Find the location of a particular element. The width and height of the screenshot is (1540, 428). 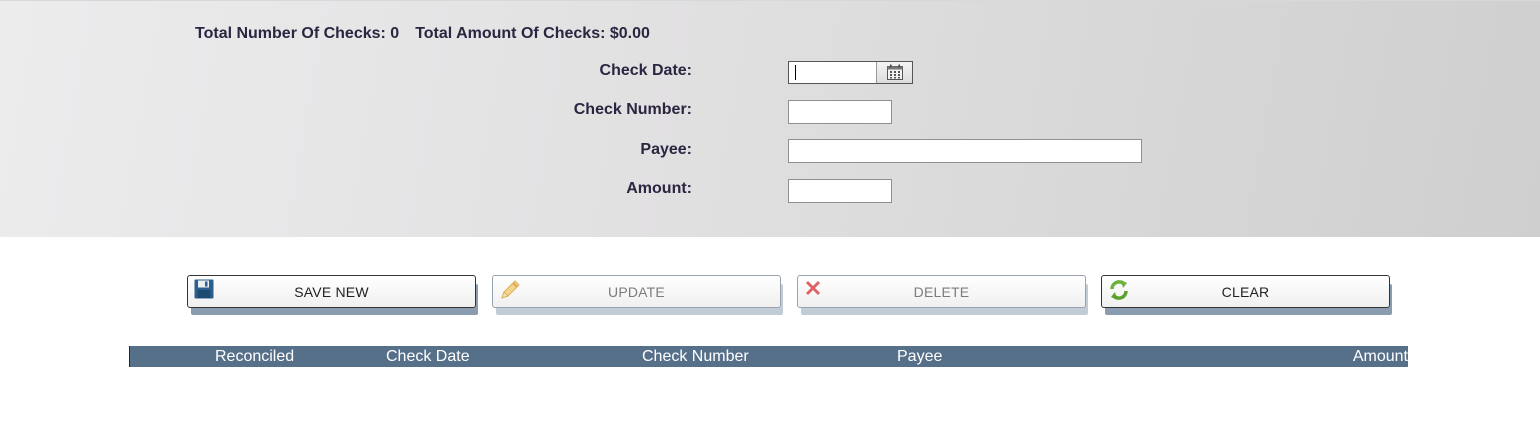

calendar-button is located at coordinates (894, 72).